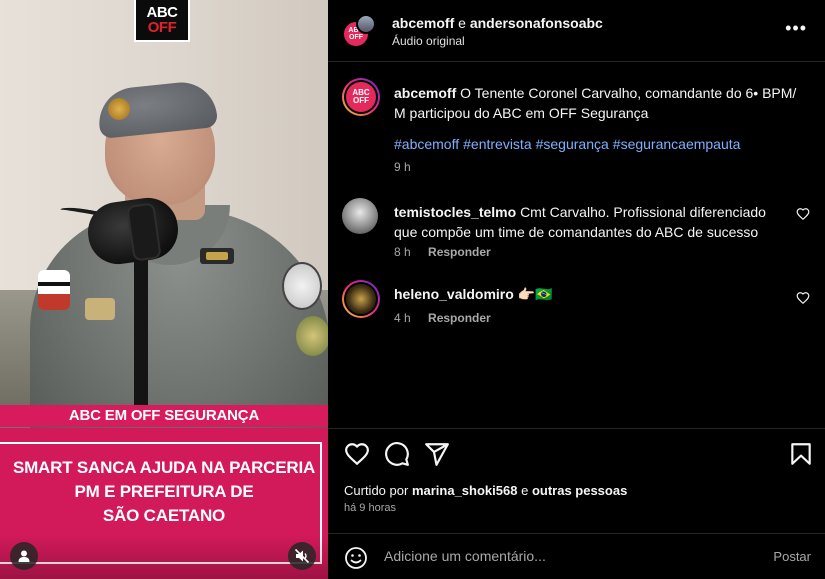 Image resolution: width=825 pixels, height=579 pixels. I want to click on caption-avatar: ABC OFF, so click(361, 97).